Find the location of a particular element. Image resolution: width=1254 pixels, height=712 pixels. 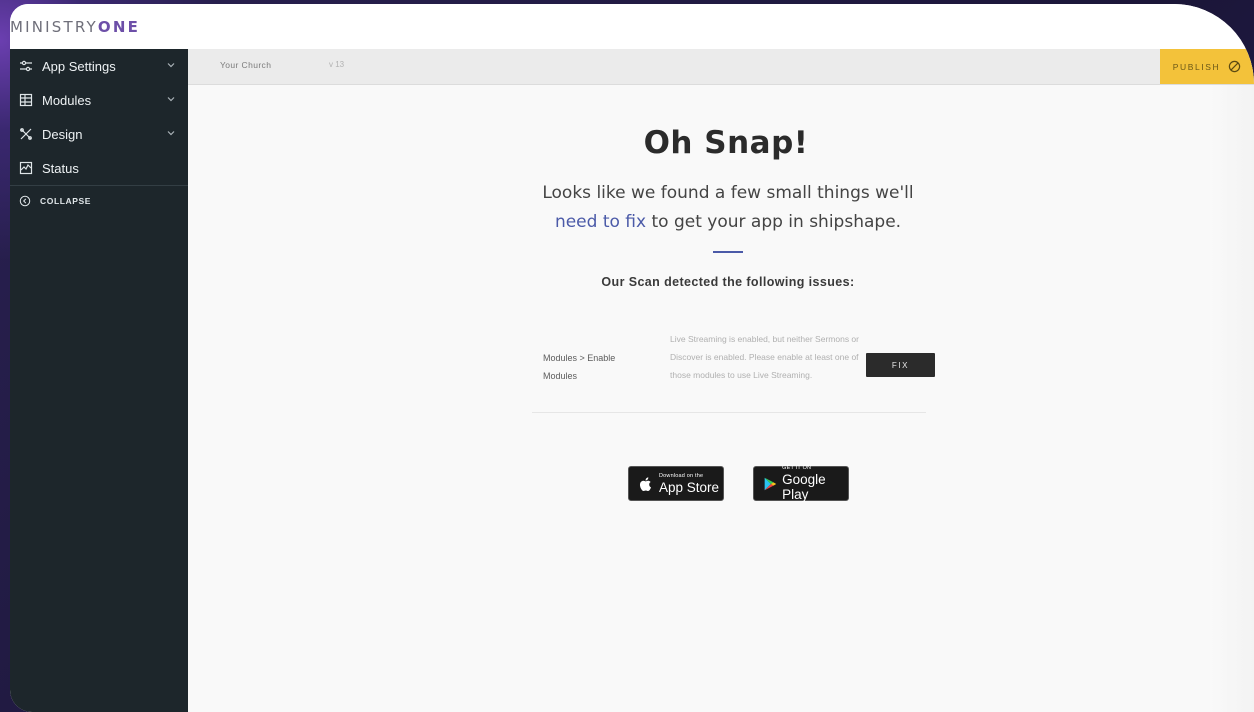

logo-light-text: MINISTRY is located at coordinates (54, 26).